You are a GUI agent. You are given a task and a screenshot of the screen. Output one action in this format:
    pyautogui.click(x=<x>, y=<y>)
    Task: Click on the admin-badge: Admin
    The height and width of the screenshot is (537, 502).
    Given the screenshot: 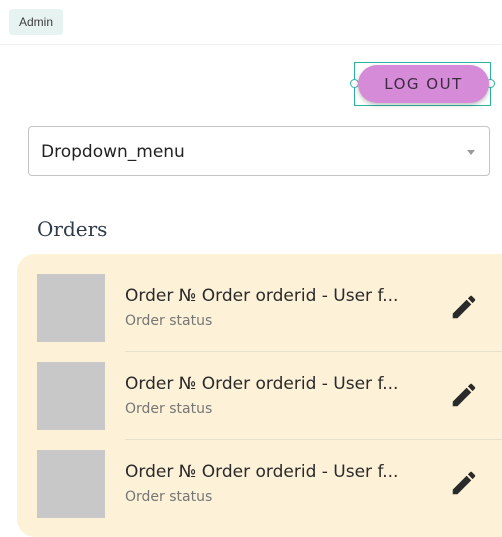 What is the action you would take?
    pyautogui.click(x=36, y=22)
    